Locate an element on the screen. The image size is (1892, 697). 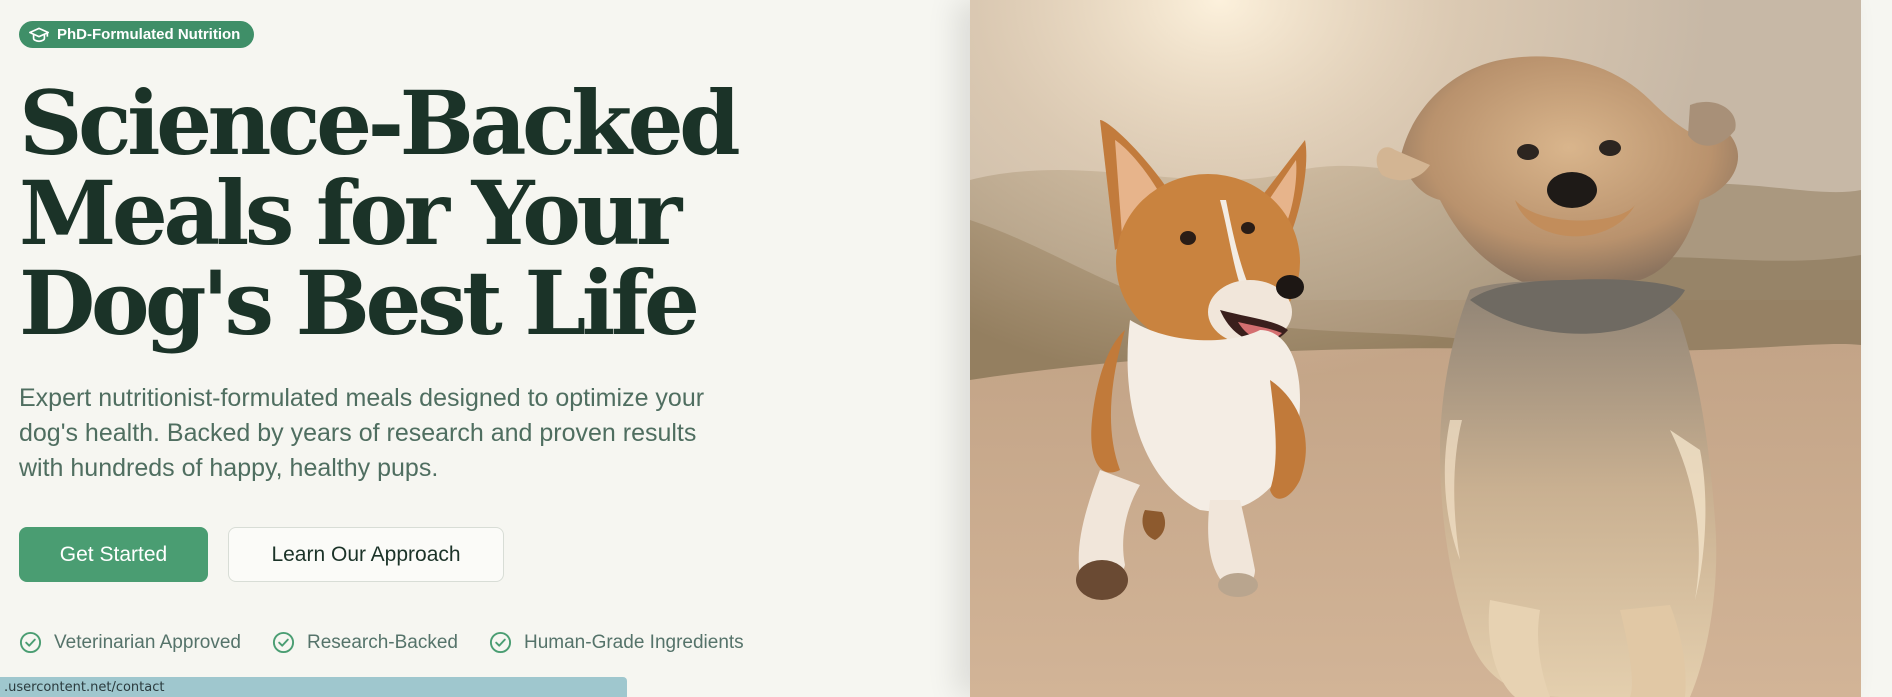
trust-label: Veterinarian Approved is located at coordinates (147, 642).